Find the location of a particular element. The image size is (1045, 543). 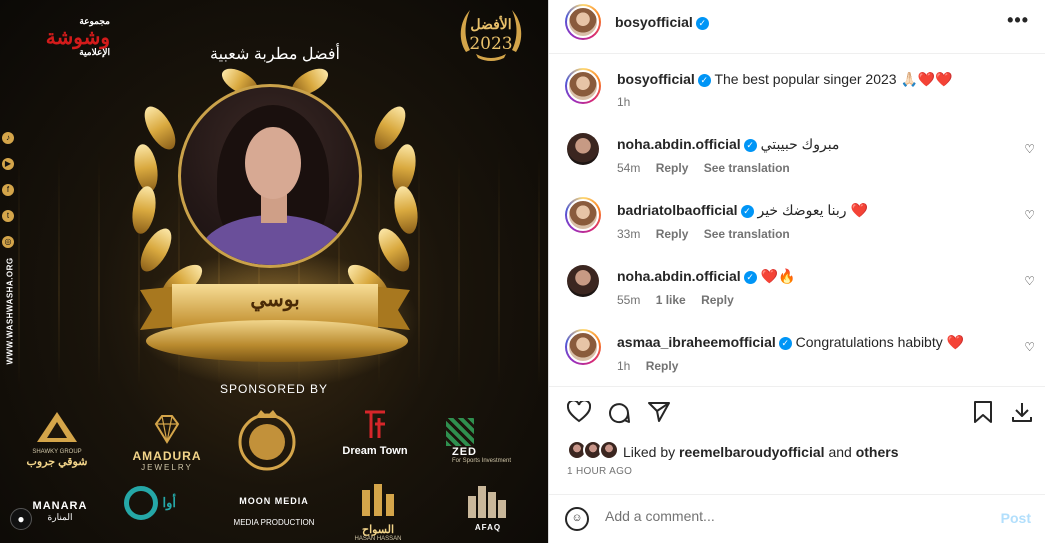

post-comment-button: Post is located at coordinates (1016, 518).